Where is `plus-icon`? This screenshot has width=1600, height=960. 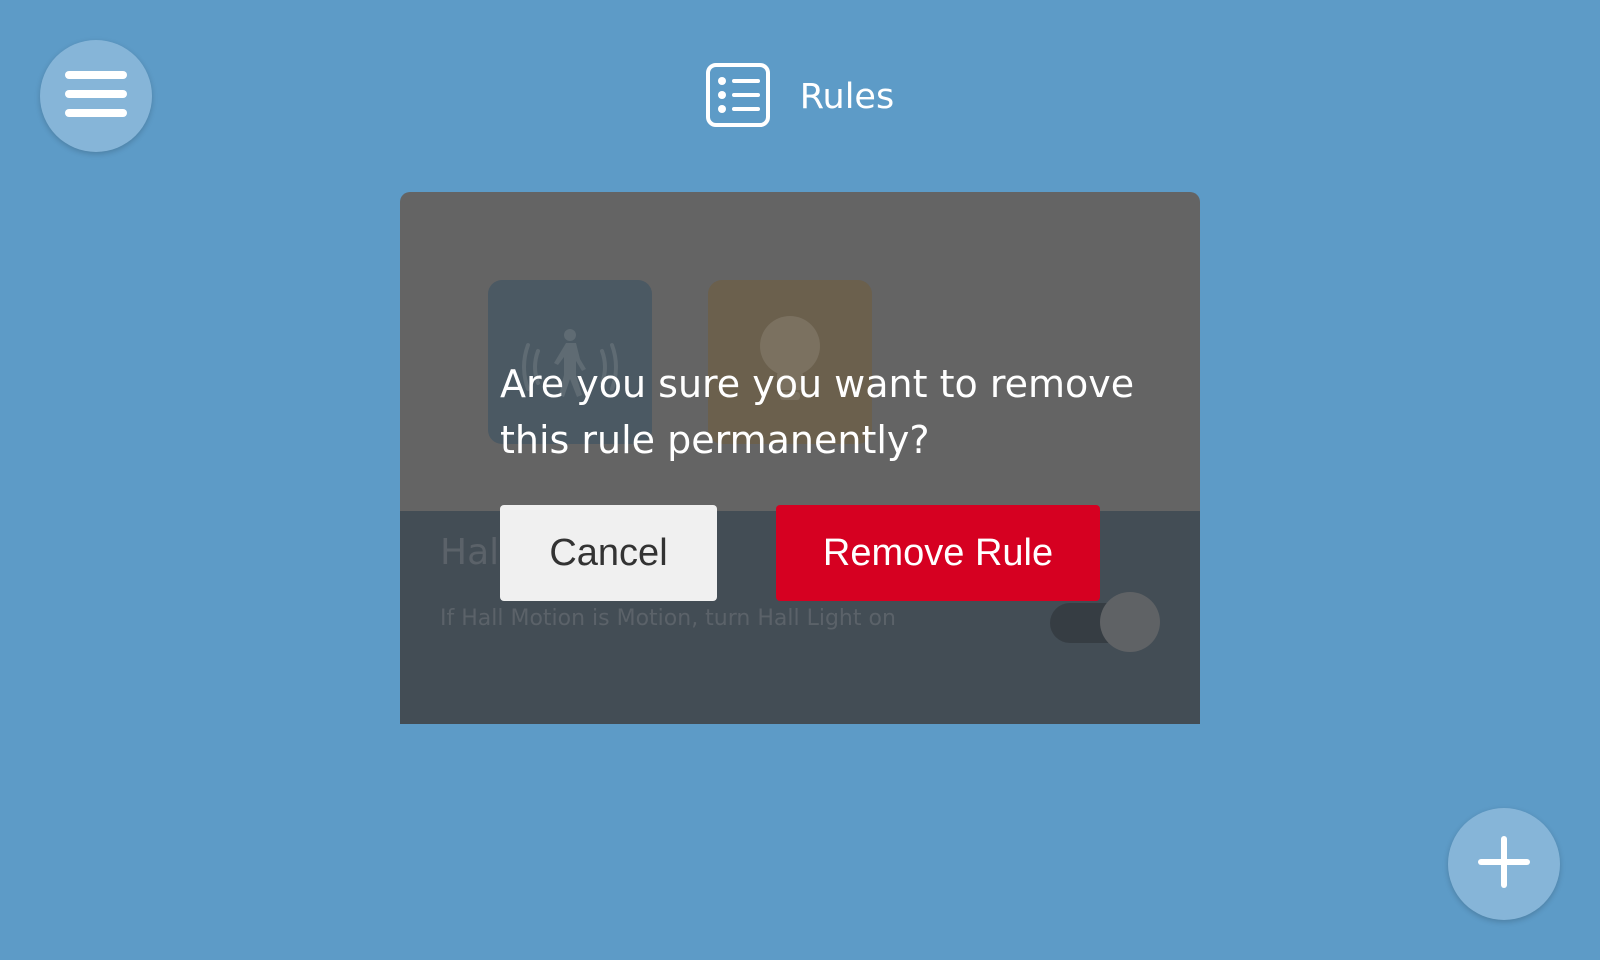 plus-icon is located at coordinates (1504, 864).